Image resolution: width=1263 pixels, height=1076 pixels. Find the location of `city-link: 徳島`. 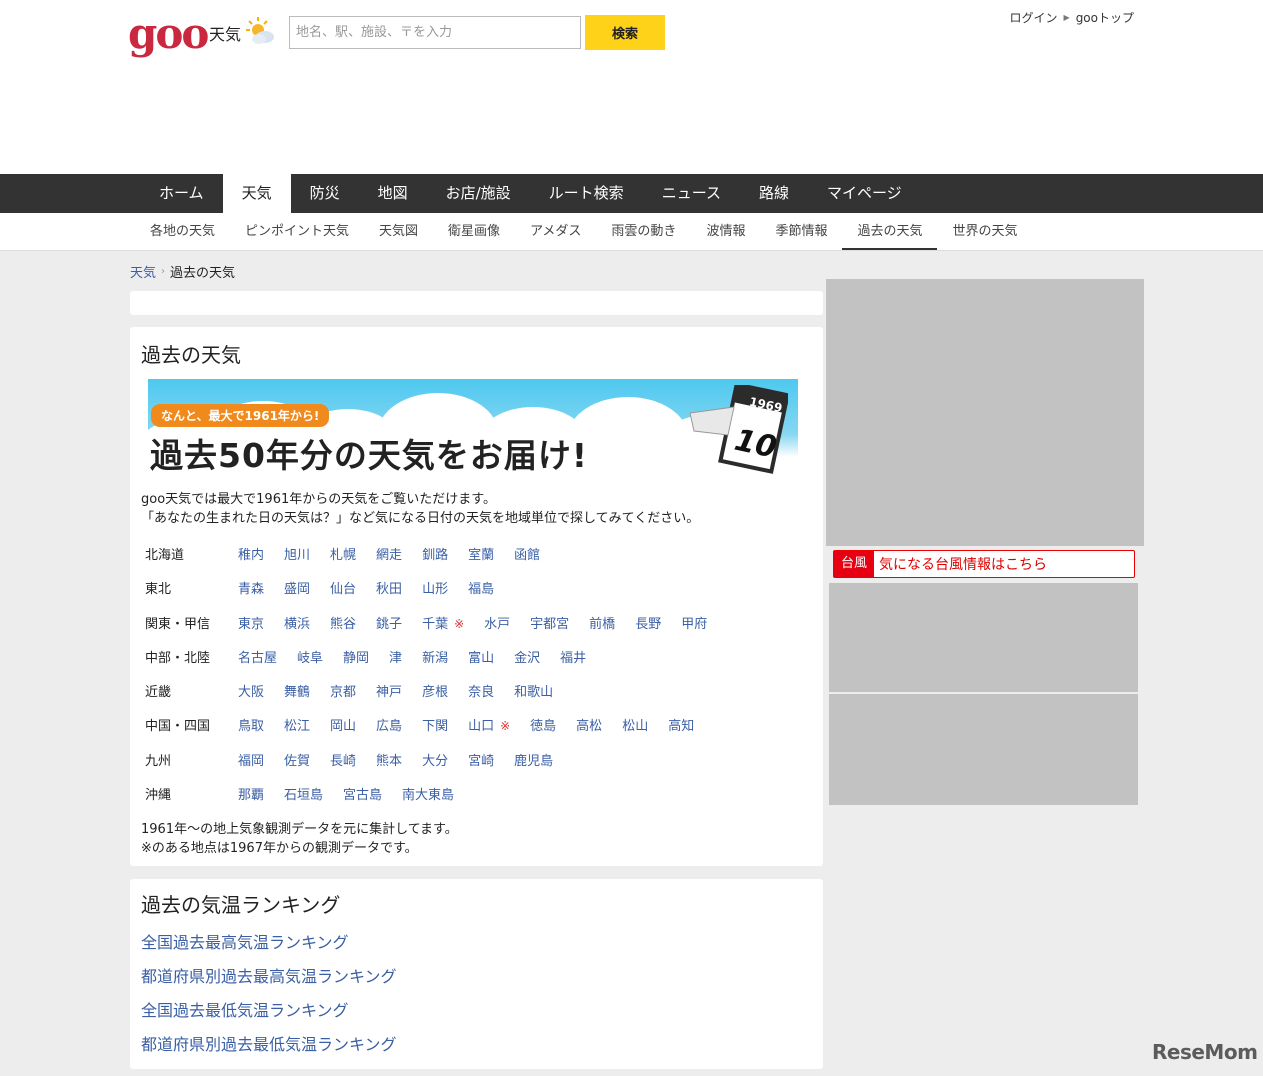

city-link: 徳島 is located at coordinates (543, 720).